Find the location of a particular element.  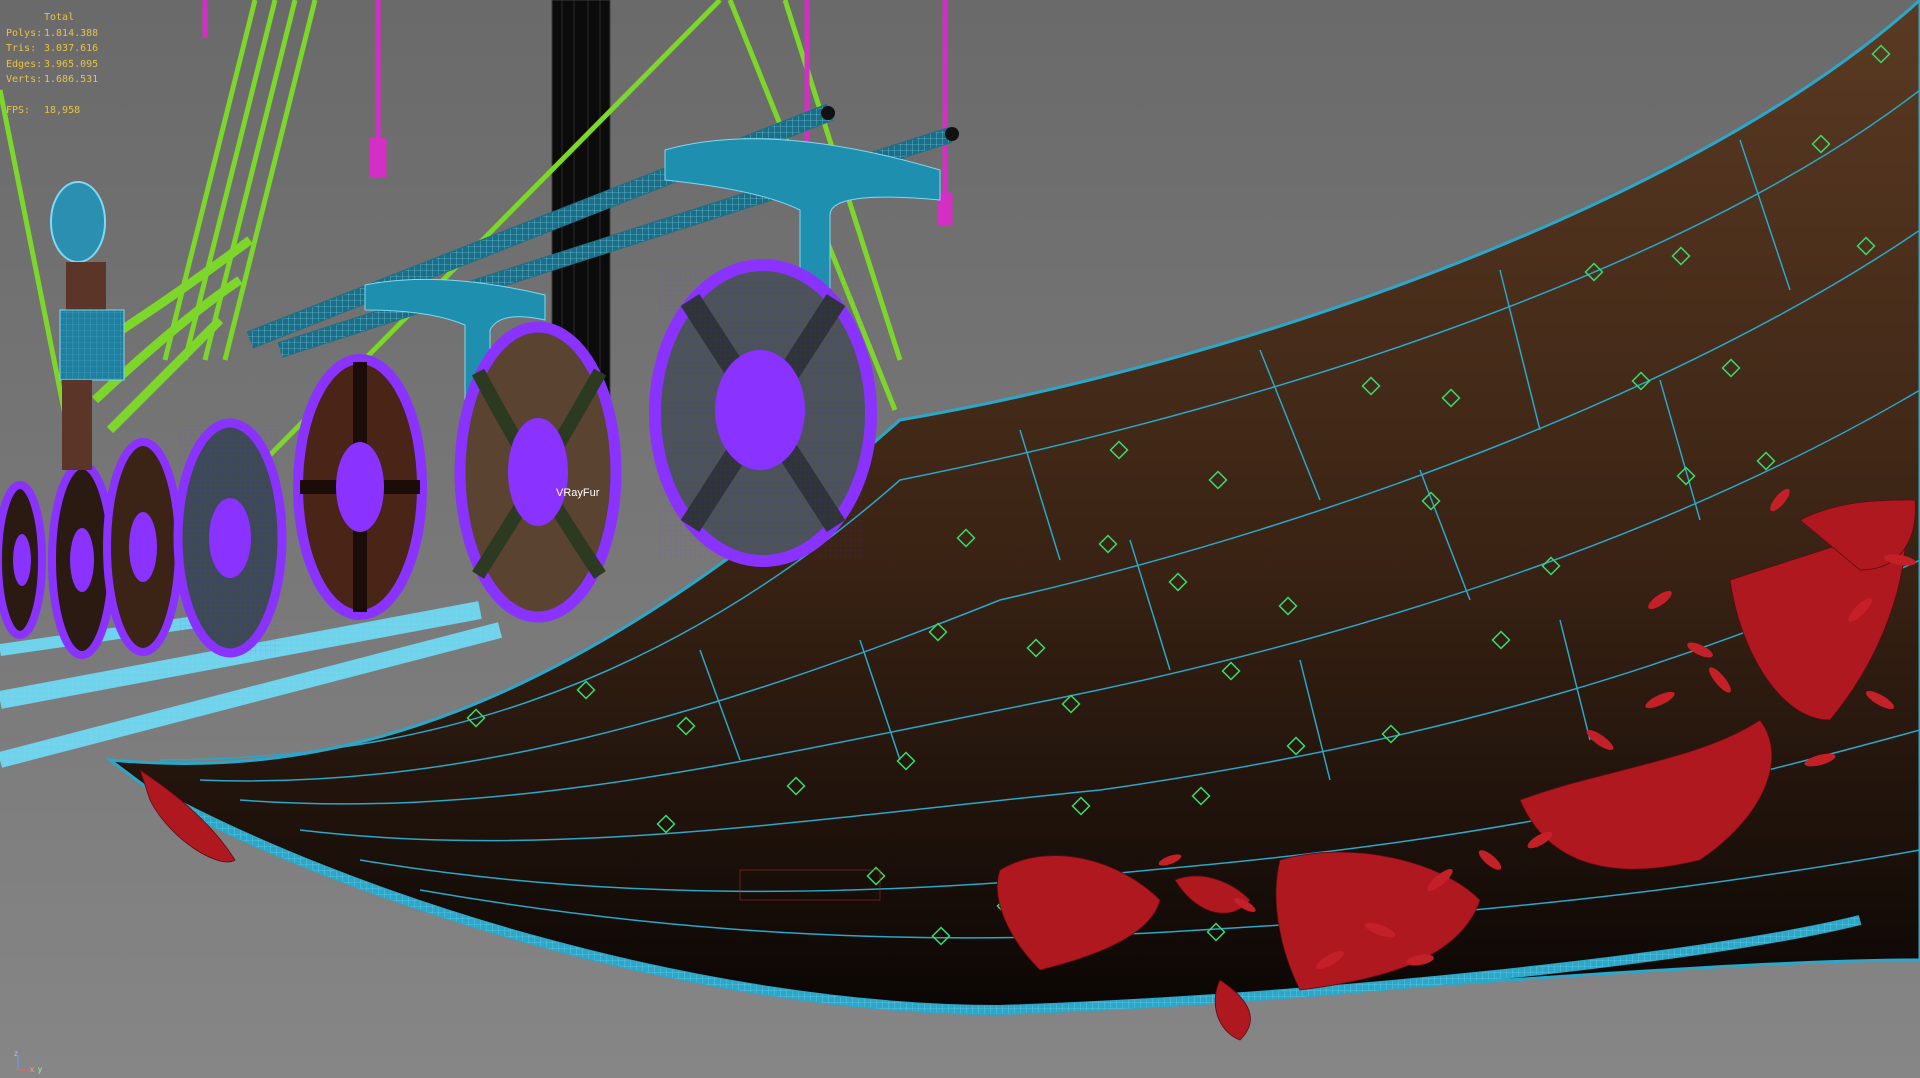

axis-y-label: y is located at coordinates (40, 1069).